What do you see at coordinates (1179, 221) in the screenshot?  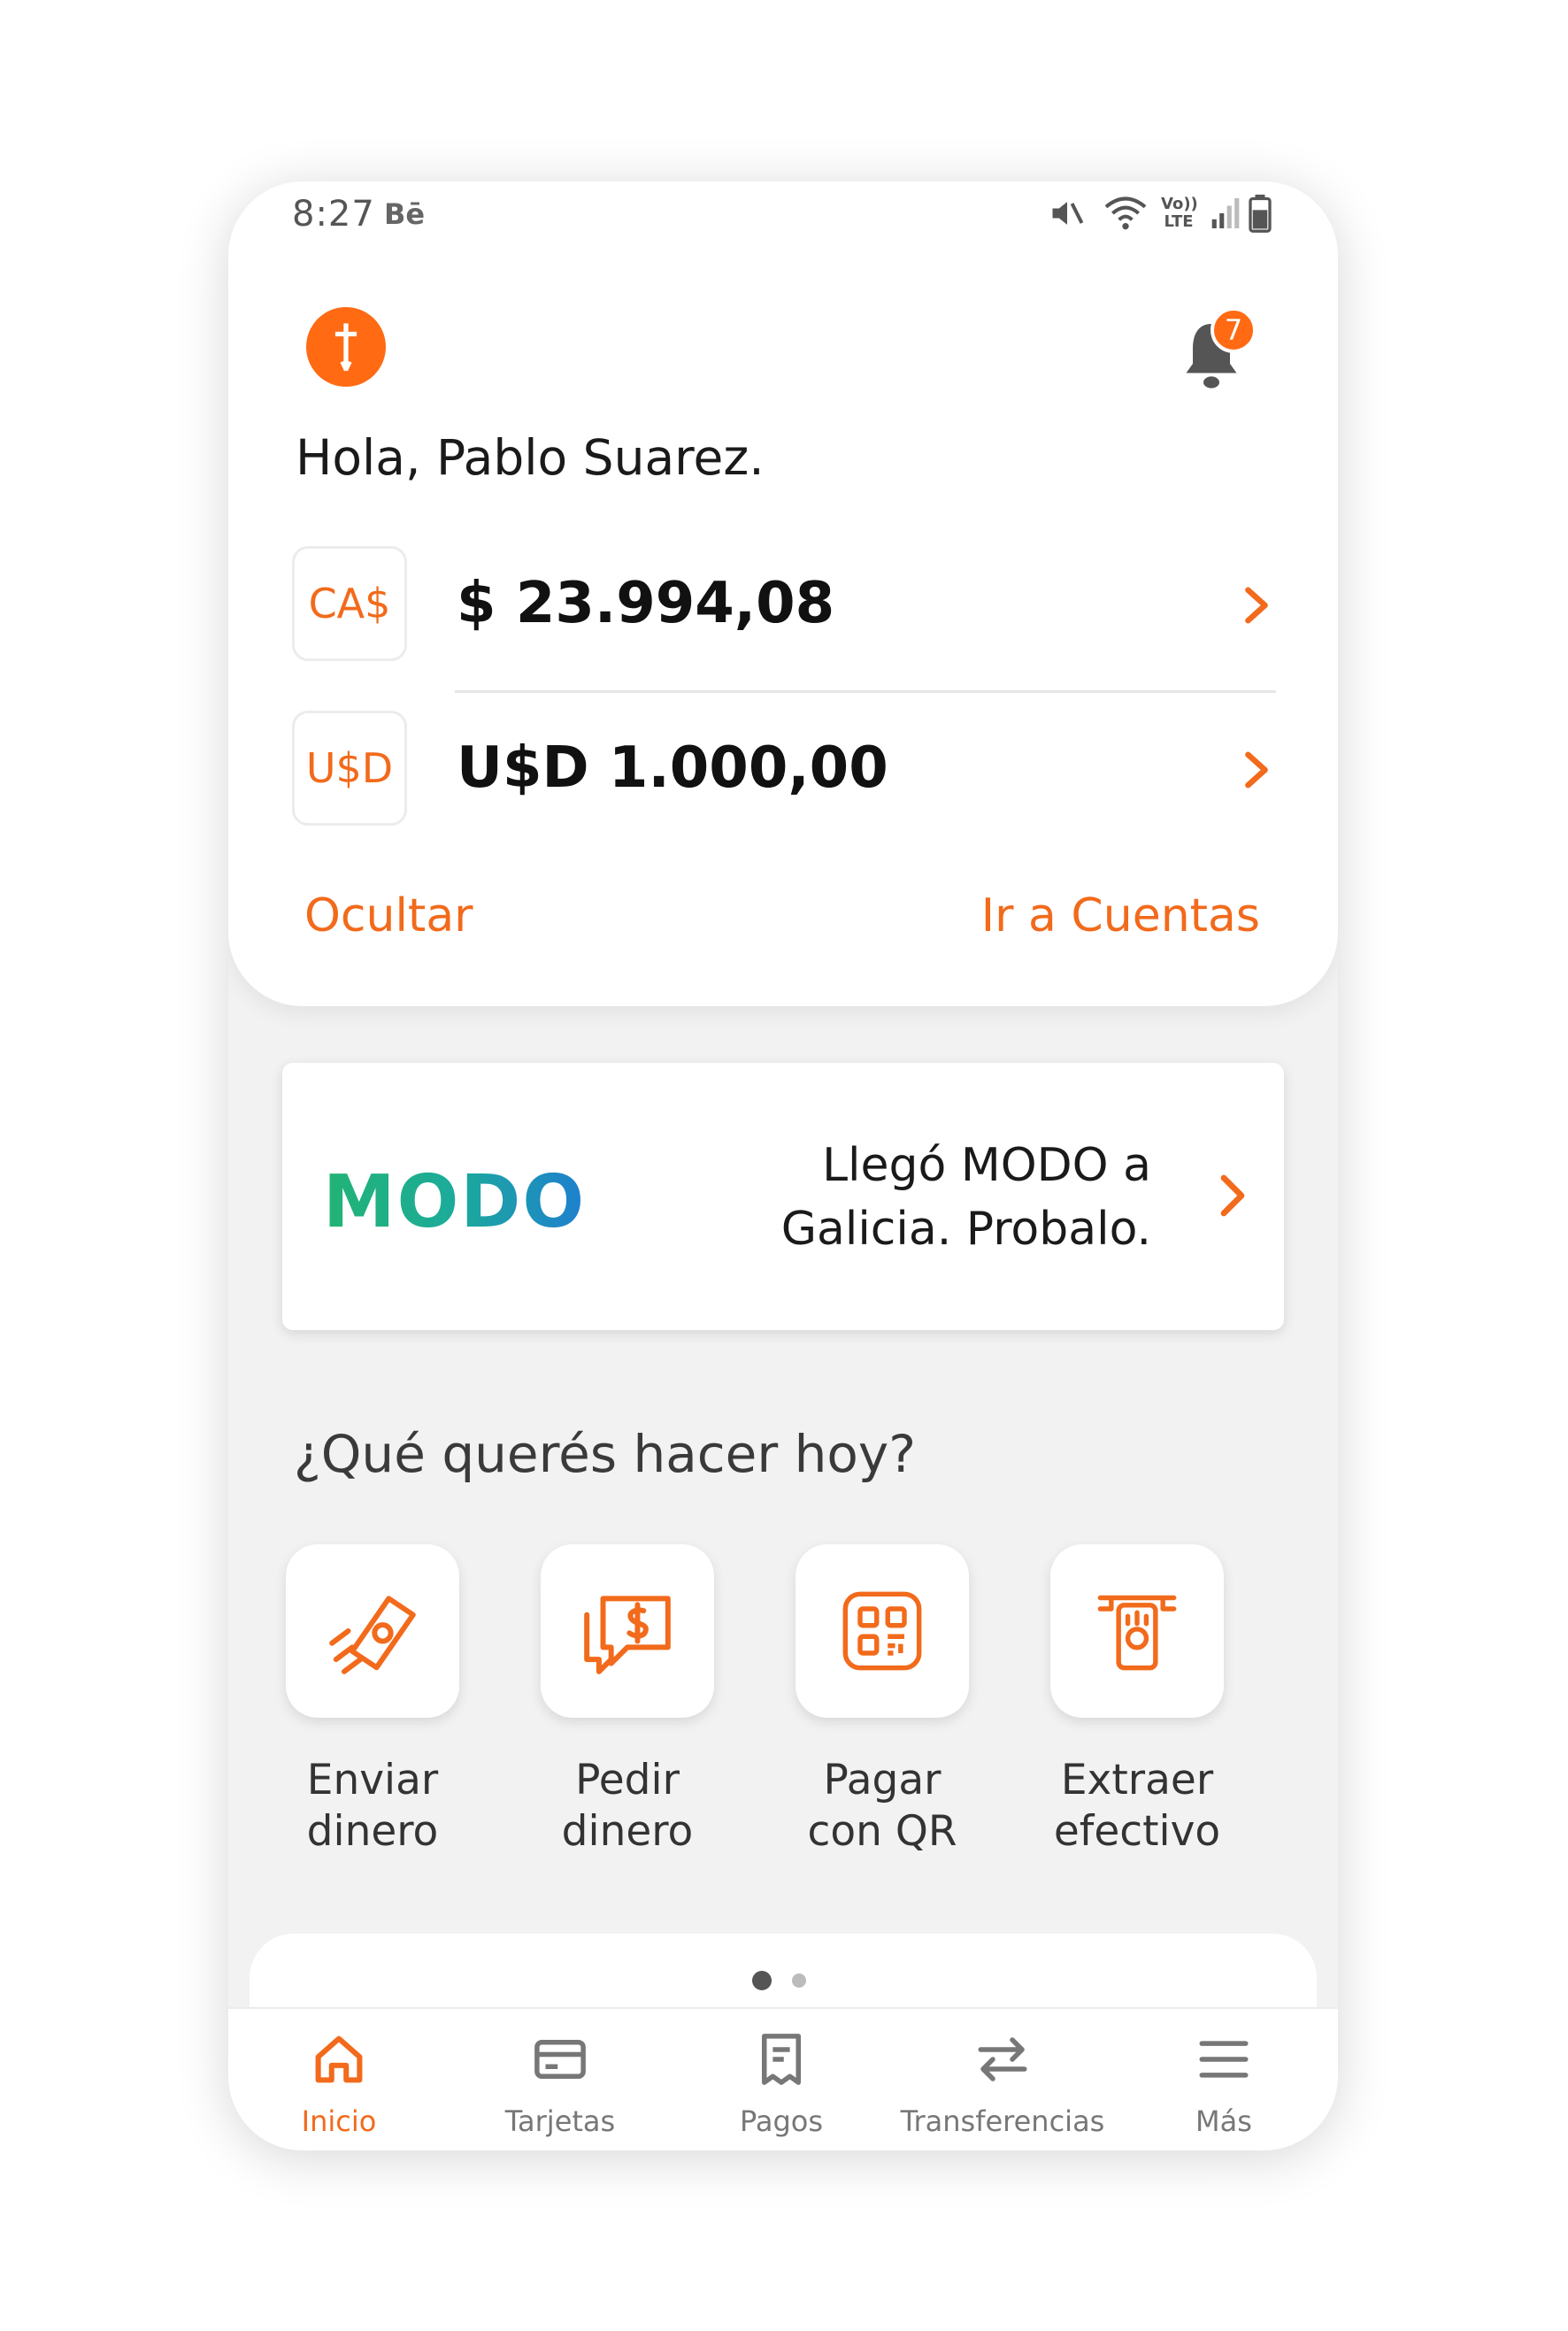 I see `volte-bottom-label: LTE` at bounding box center [1179, 221].